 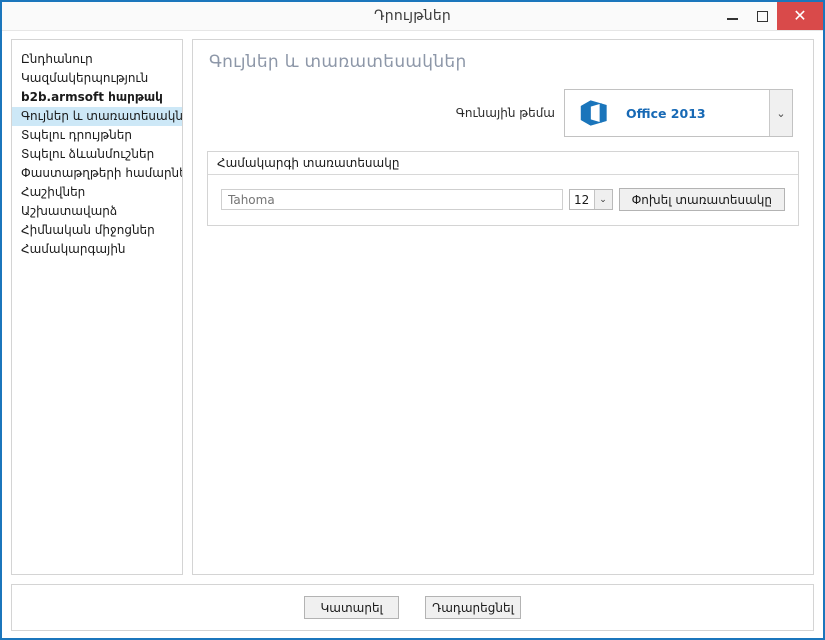 I want to click on minimize-button, so click(x=732, y=16).